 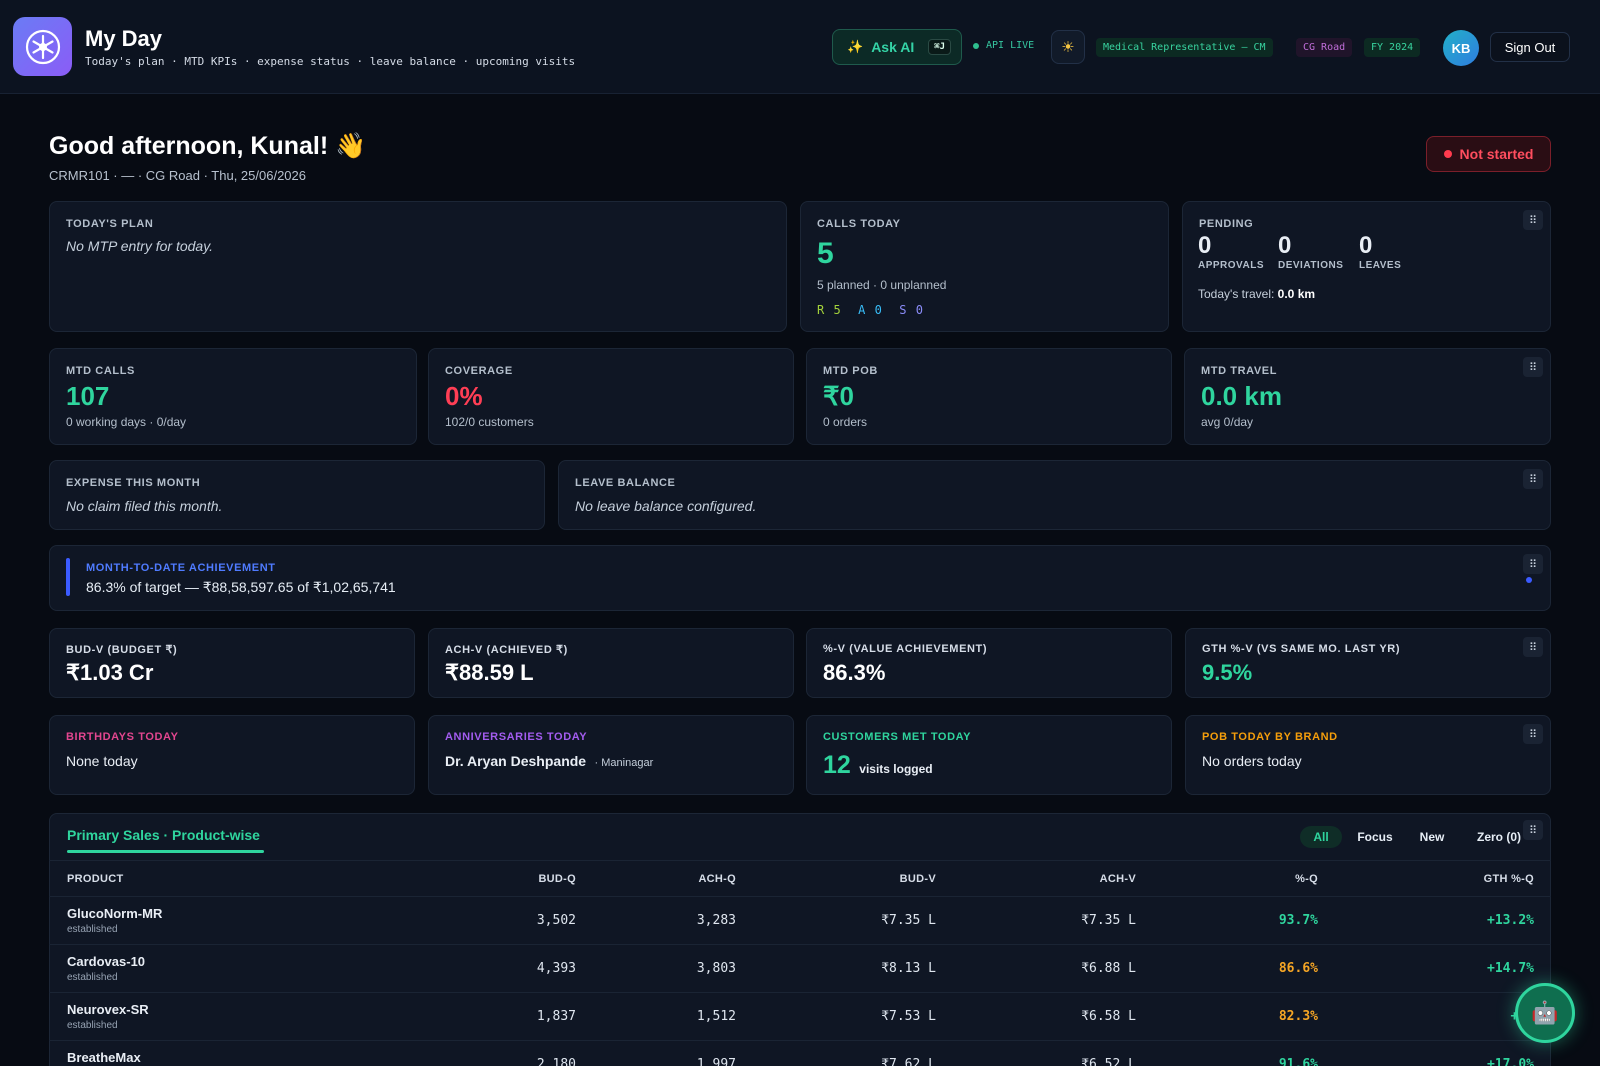 What do you see at coordinates (233, 396) in the screenshot?
I see `mtd-calls-card: MTD CALLS 107 0 working days · 0/day` at bounding box center [233, 396].